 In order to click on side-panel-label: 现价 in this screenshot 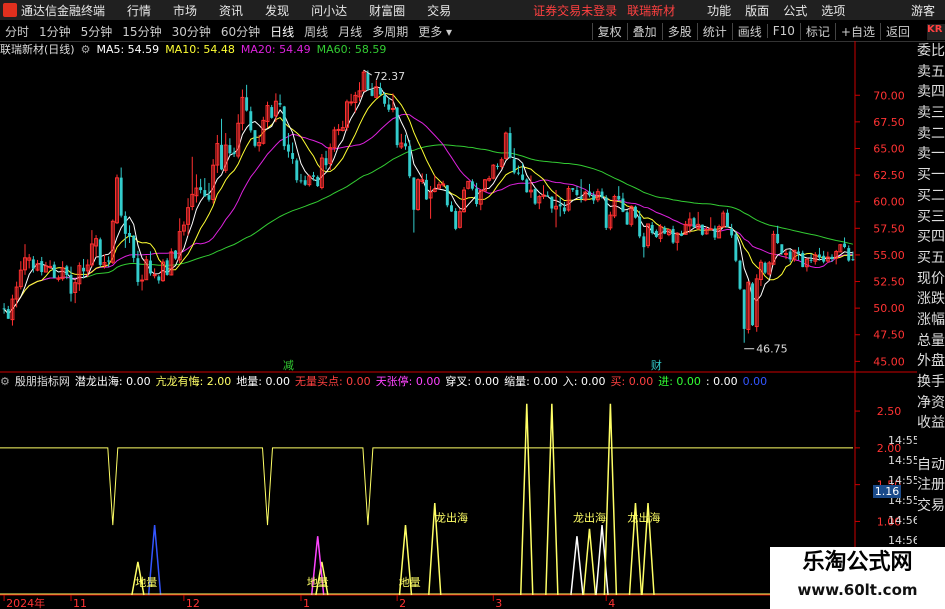, I will do `click(931, 279)`.